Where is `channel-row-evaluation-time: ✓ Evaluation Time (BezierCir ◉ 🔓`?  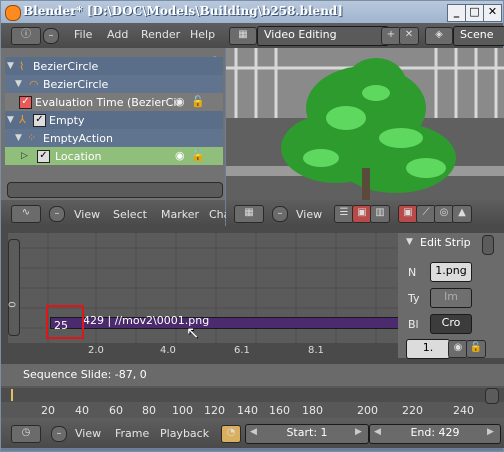
channel-row-evaluation-time: ✓ Evaluation Time (BezierCir ◉ 🔓 is located at coordinates (114, 102).